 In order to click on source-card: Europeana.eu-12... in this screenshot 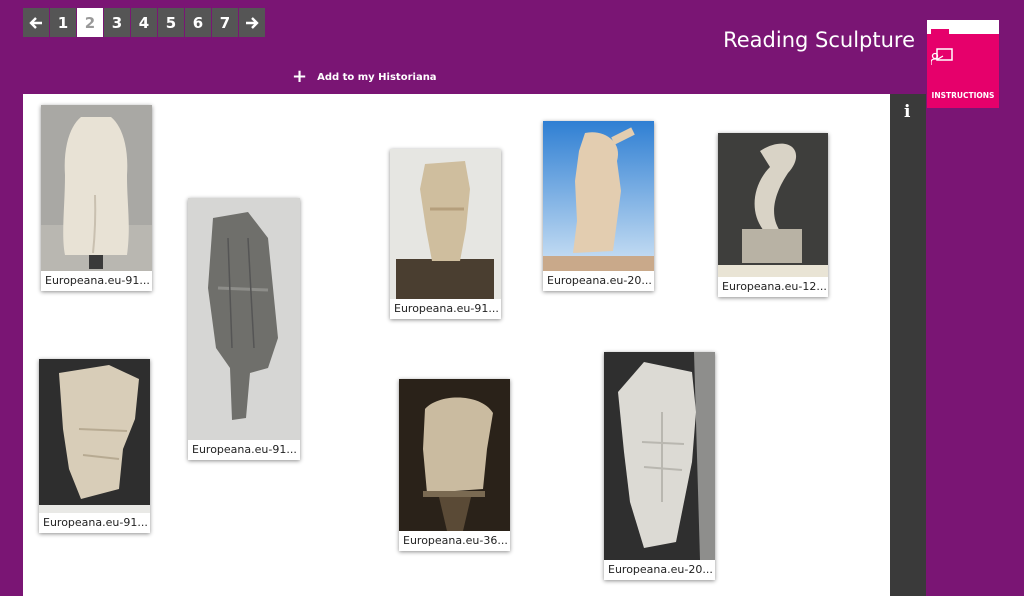, I will do `click(773, 215)`.